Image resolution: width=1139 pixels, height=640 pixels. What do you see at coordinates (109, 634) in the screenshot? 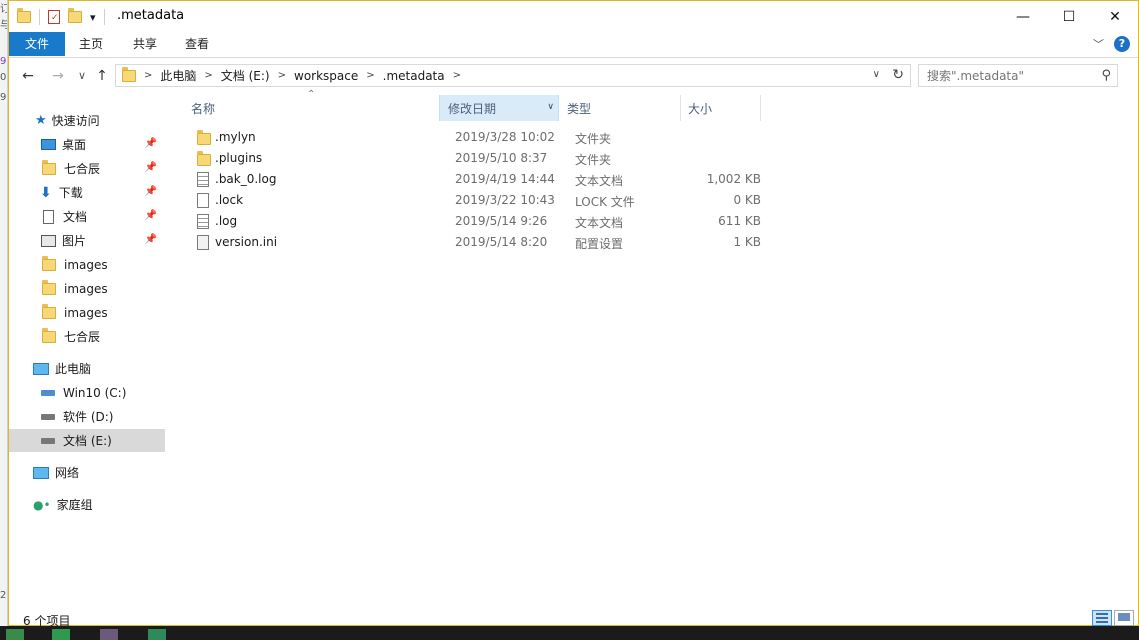
I see `taskbar-settings-icon` at bounding box center [109, 634].